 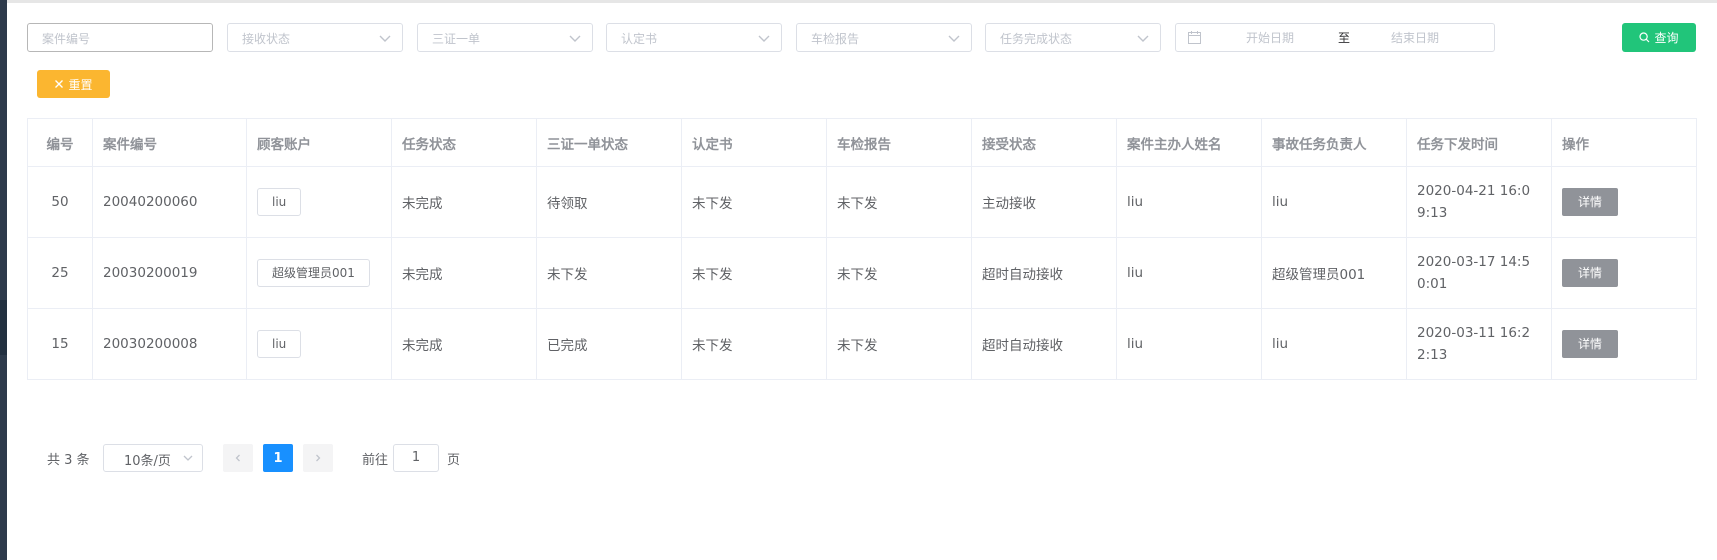 I want to click on three-cert-placeholder: 三证一单, so click(x=456, y=39).